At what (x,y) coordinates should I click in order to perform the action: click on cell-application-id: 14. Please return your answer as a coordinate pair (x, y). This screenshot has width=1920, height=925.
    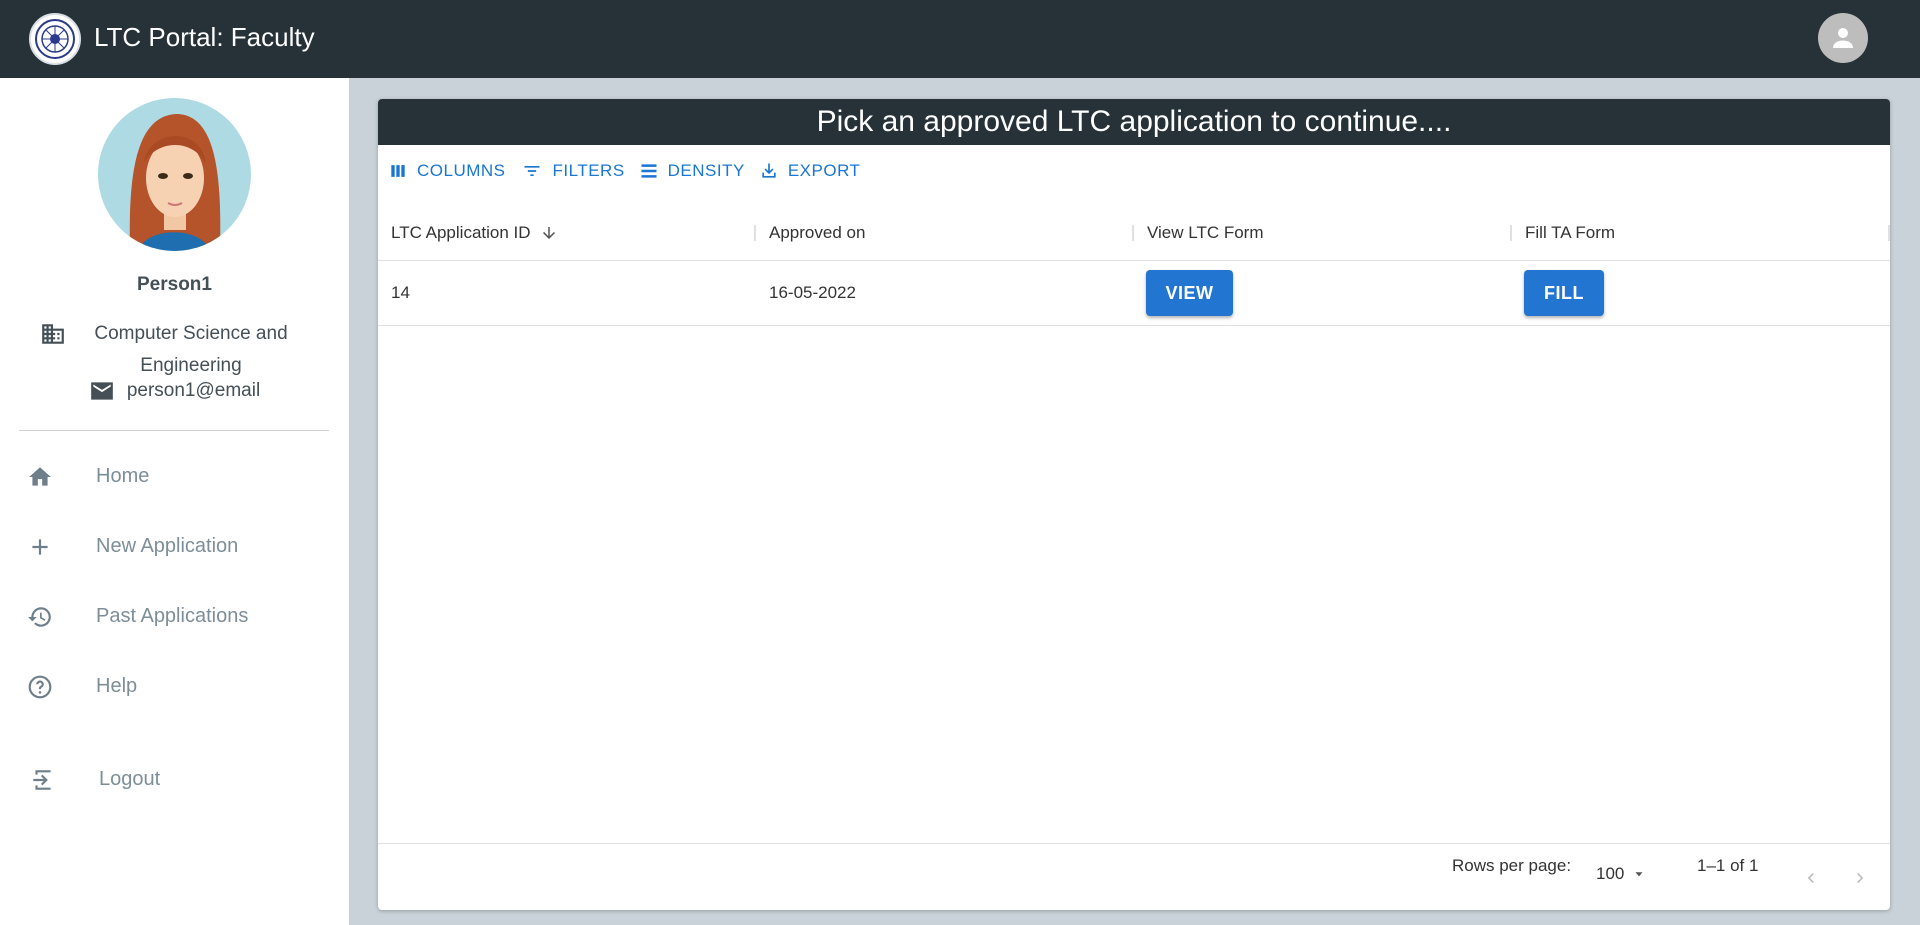
    Looking at the image, I should click on (400, 292).